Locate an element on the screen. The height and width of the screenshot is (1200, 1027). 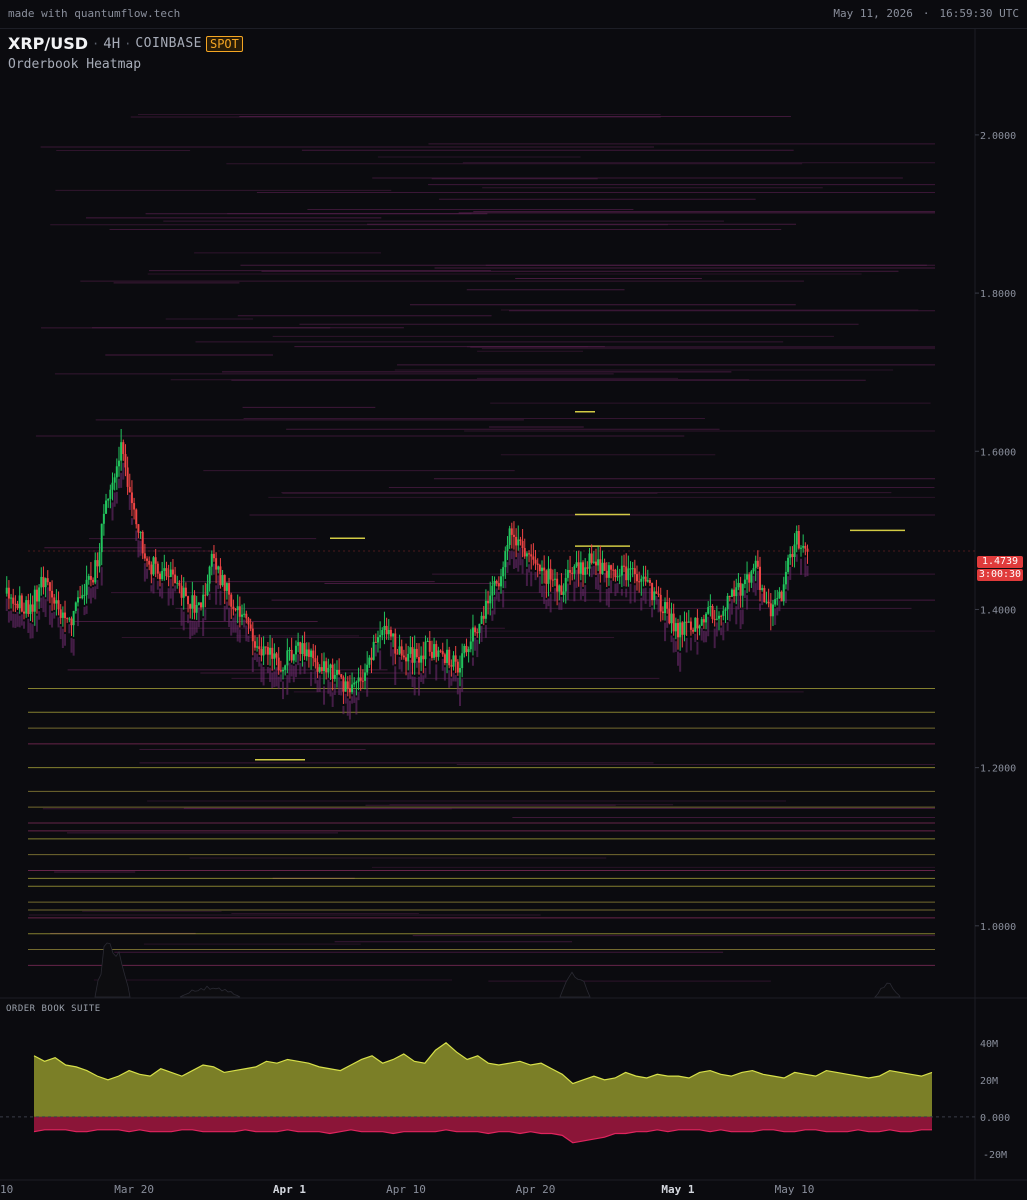
y-tick-label: 20M is located at coordinates (989, 1081).